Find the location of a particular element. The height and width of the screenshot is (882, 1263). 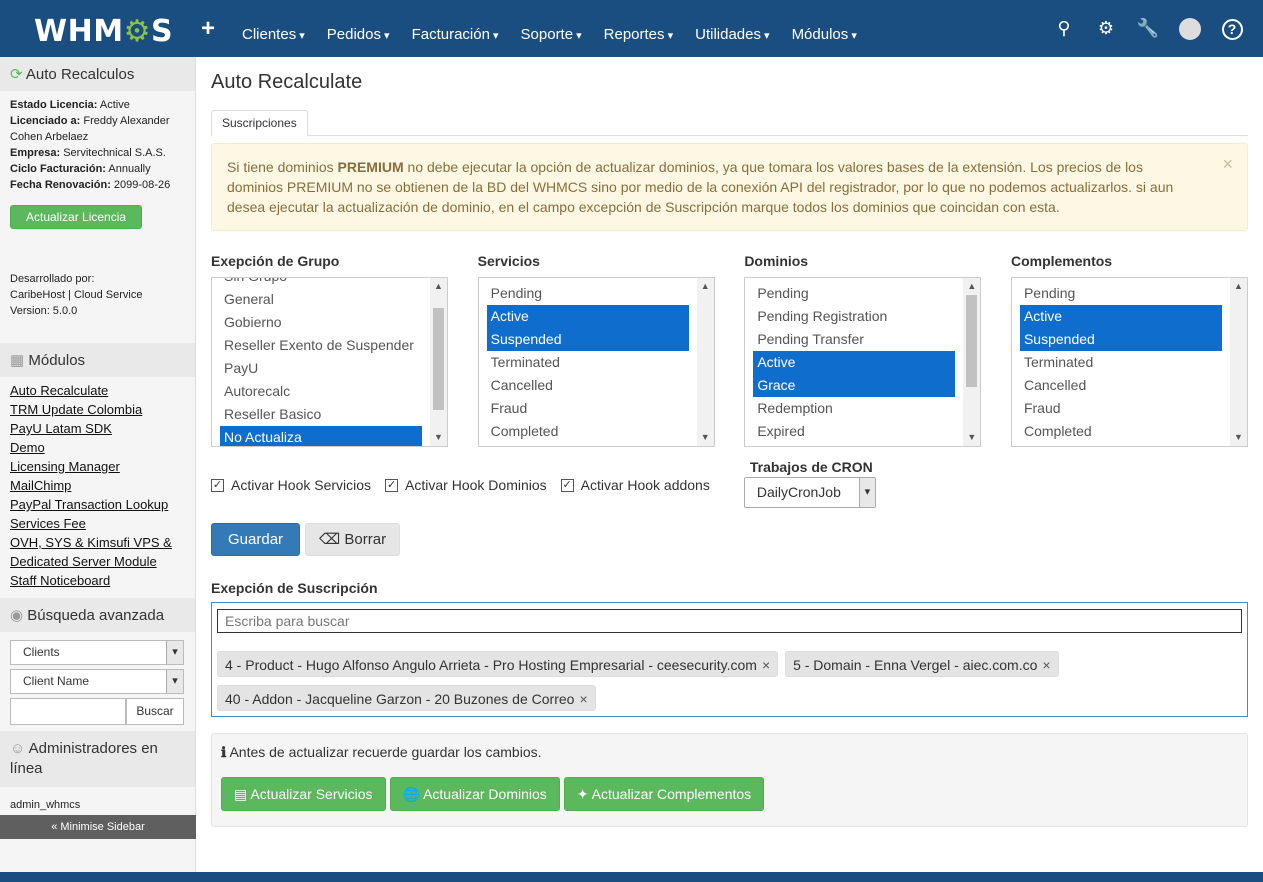

alert-close-icon: × is located at coordinates (1227, 164).